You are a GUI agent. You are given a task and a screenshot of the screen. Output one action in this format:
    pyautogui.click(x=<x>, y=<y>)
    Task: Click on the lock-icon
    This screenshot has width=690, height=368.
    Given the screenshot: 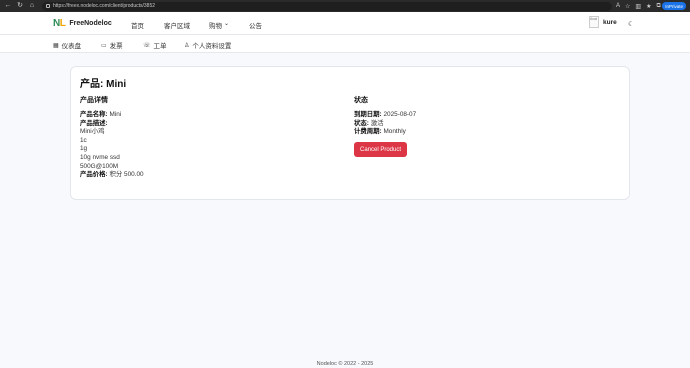 What is the action you would take?
    pyautogui.click(x=48, y=6)
    